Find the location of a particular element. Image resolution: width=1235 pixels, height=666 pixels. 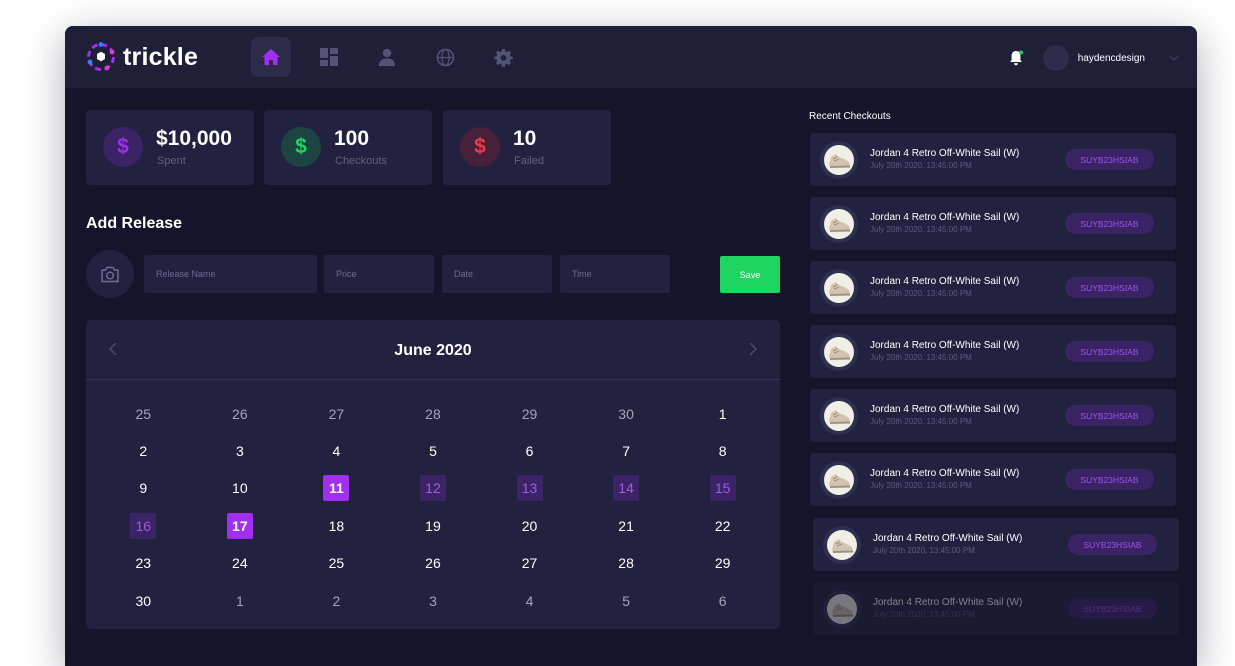

release-name-input is located at coordinates (230, 274).